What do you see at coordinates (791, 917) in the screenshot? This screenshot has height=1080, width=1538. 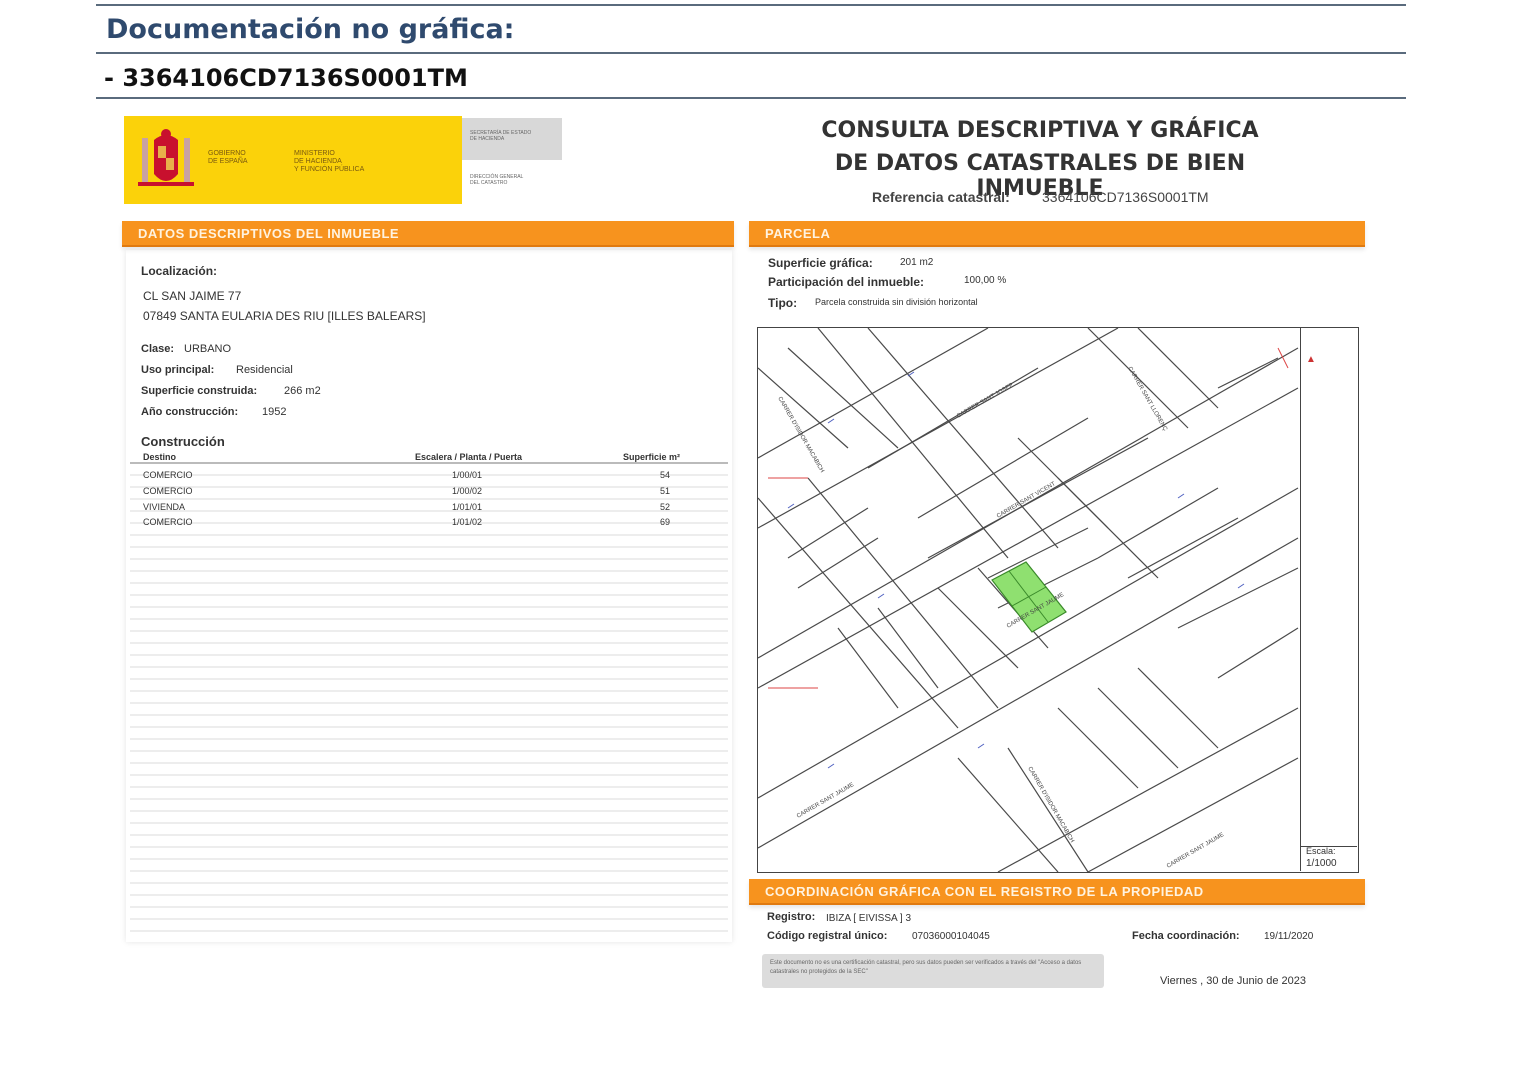 I see `registry-label: Registro:` at bounding box center [791, 917].